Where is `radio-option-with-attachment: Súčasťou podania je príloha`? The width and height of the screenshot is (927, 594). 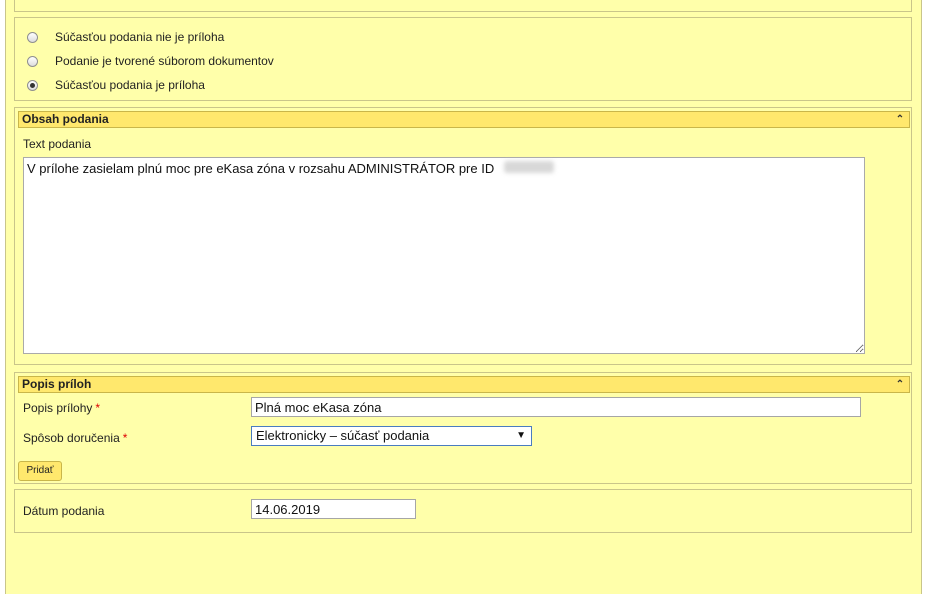
radio-option-with-attachment: Súčasťou podania je príloha is located at coordinates (116, 85).